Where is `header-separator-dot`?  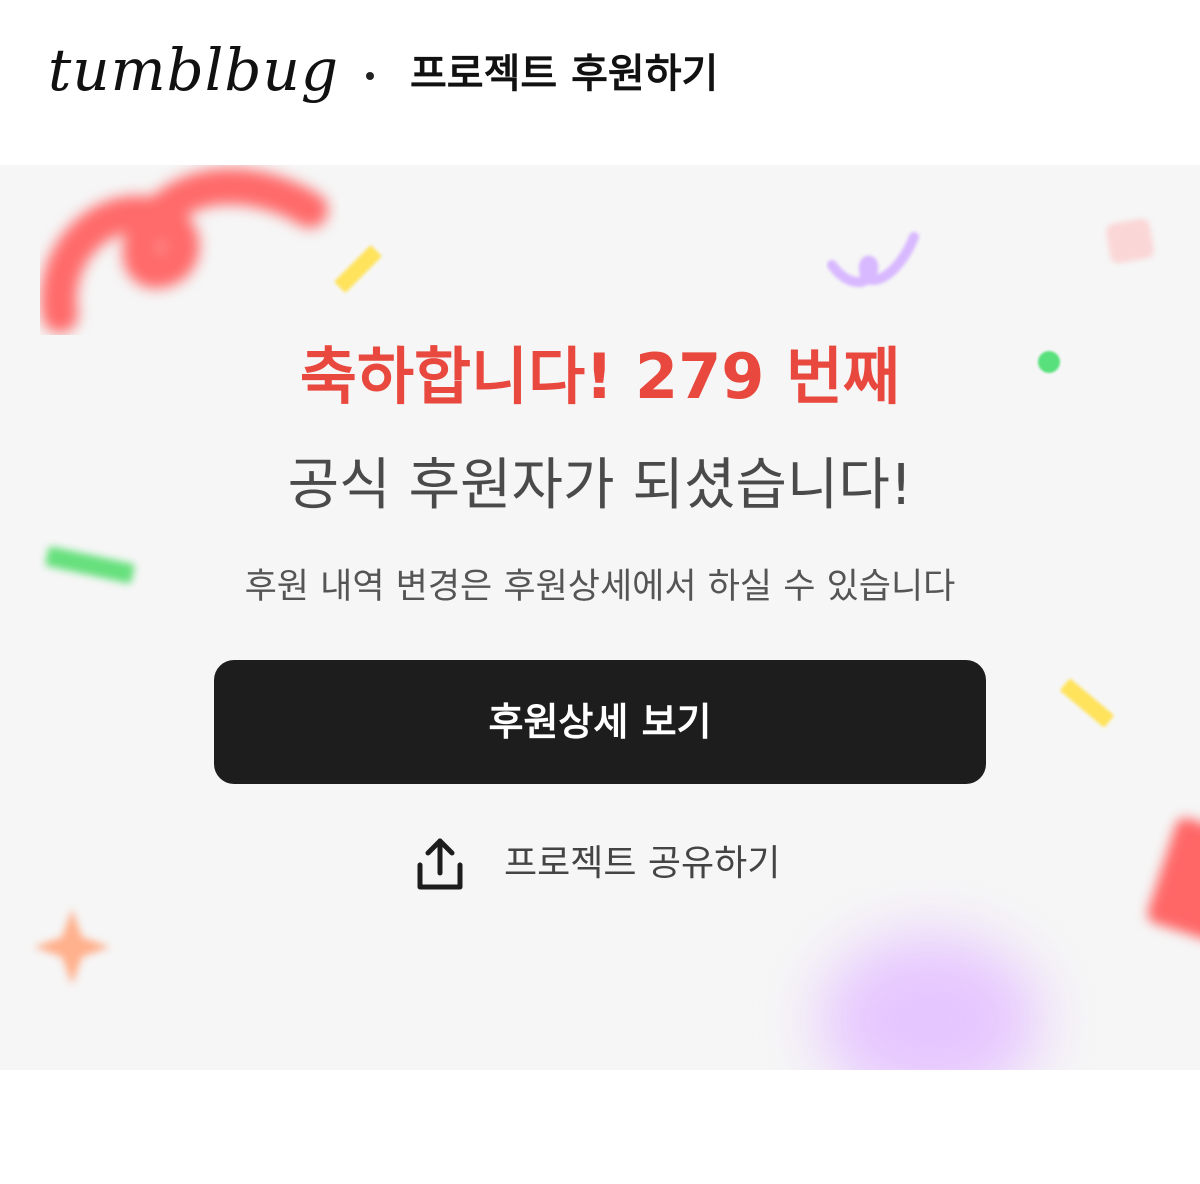 header-separator-dot is located at coordinates (370, 76).